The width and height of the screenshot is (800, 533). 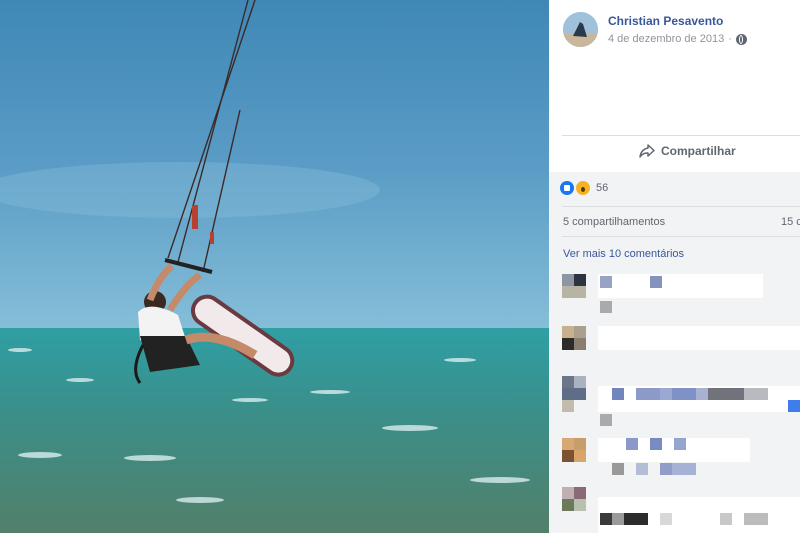 I want to click on reaction-summary: 56, so click(x=584, y=188).